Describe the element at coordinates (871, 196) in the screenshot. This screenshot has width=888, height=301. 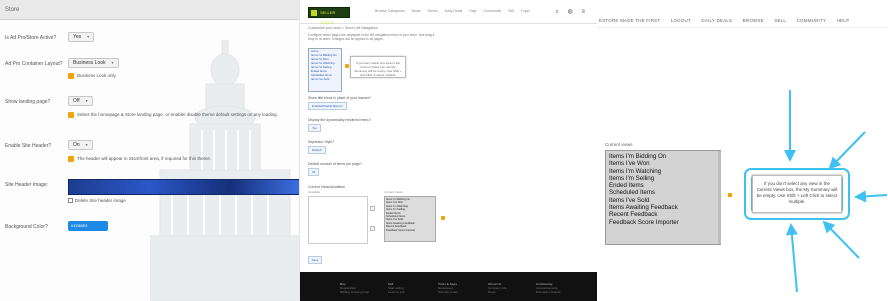
I see `arrow-right` at that location.